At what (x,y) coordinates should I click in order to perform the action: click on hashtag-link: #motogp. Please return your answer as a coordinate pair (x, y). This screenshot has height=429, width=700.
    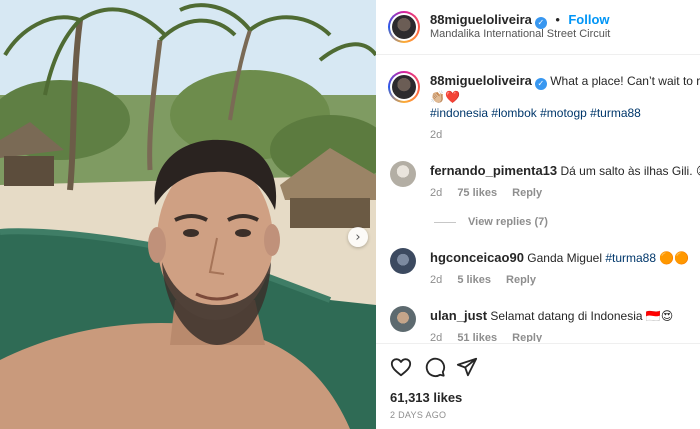
    Looking at the image, I should click on (563, 113).